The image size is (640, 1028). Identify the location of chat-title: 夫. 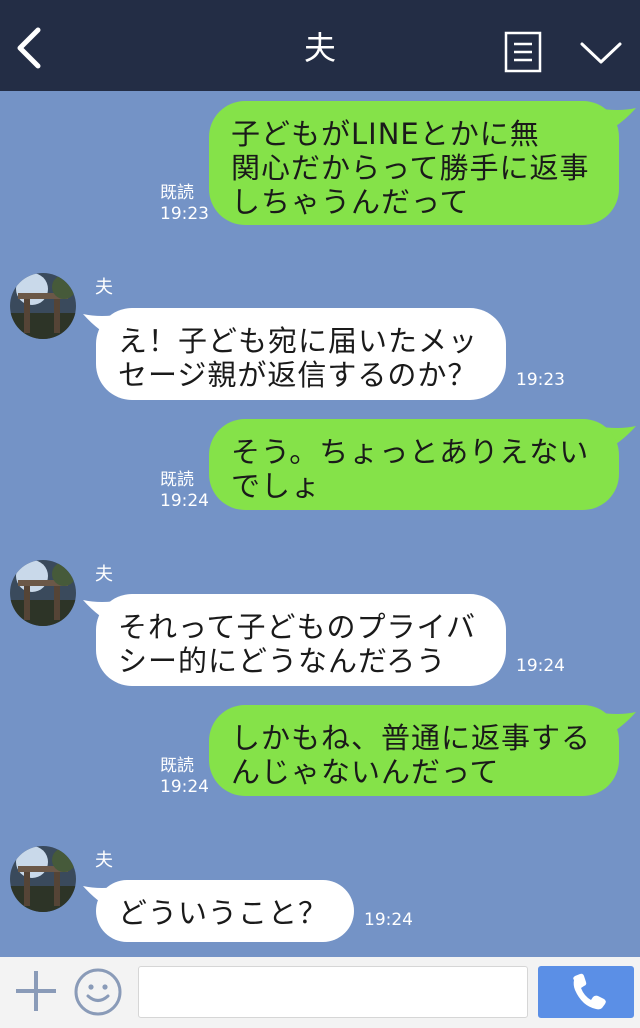
(319, 48).